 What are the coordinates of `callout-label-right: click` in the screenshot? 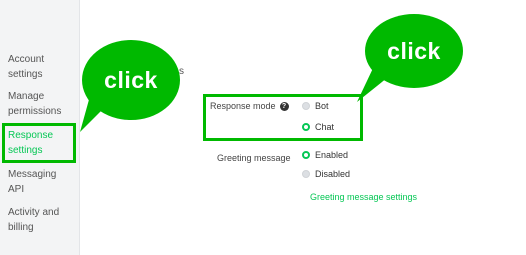 It's located at (414, 50).